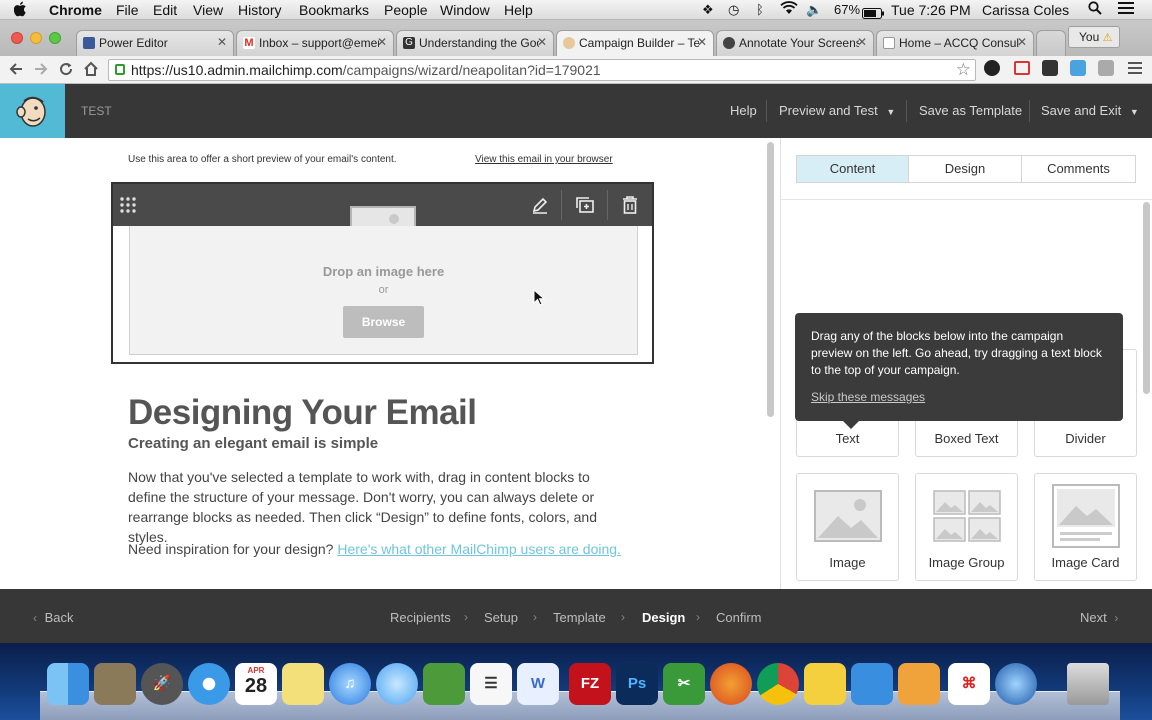 The image size is (1152, 720). I want to click on save-as-template-button: Save as Template, so click(970, 110).